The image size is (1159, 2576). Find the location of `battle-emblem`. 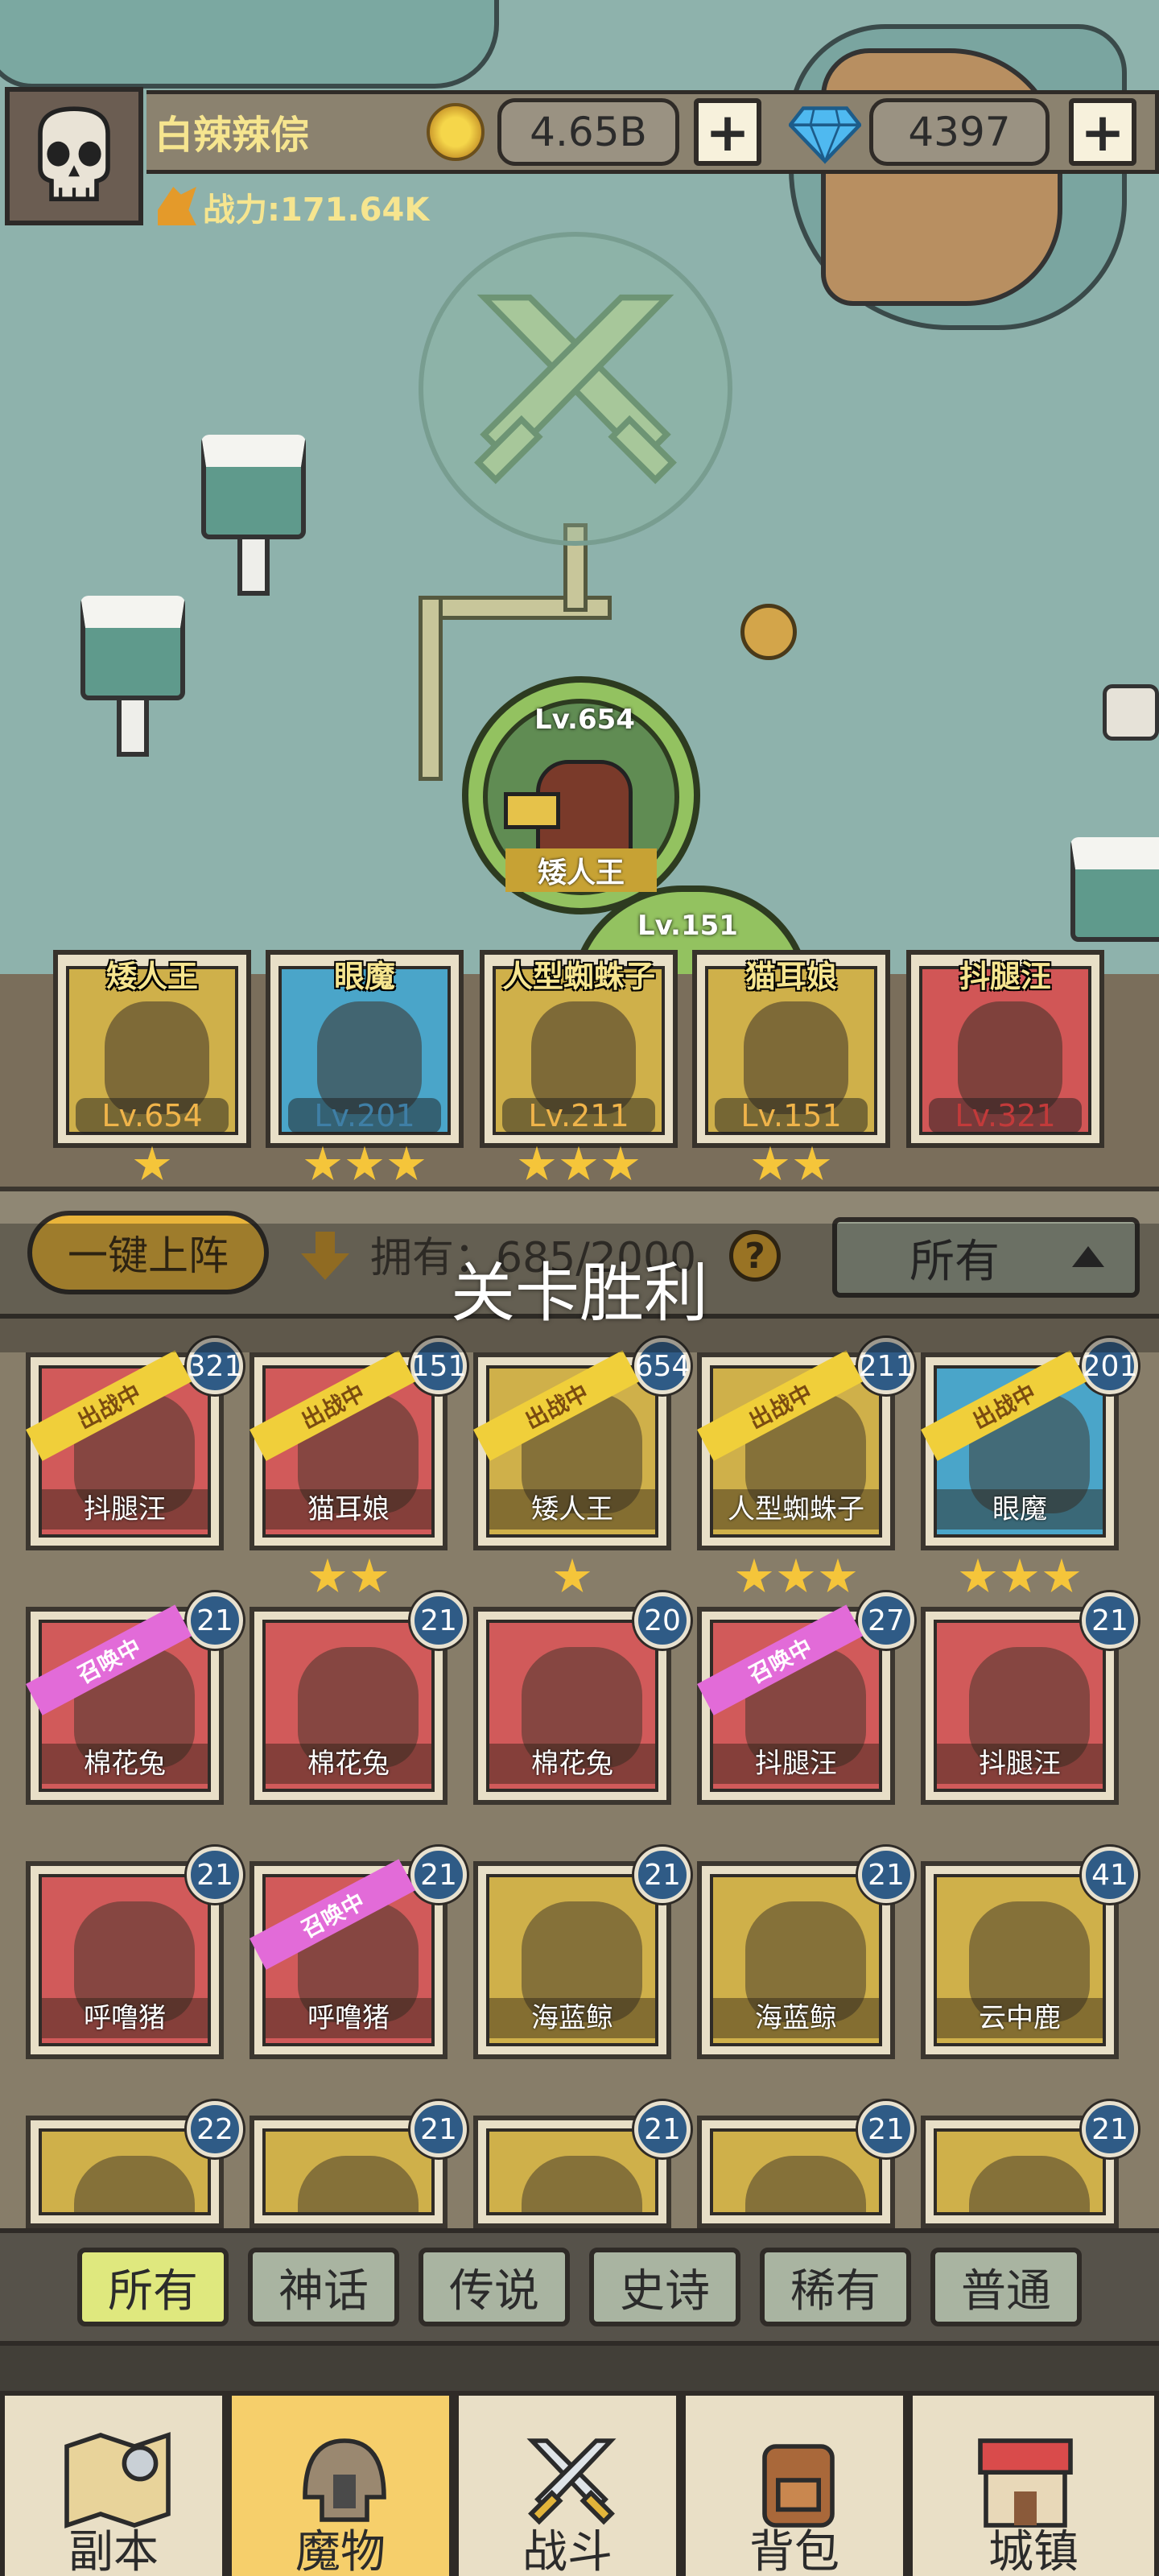

battle-emblem is located at coordinates (575, 389).